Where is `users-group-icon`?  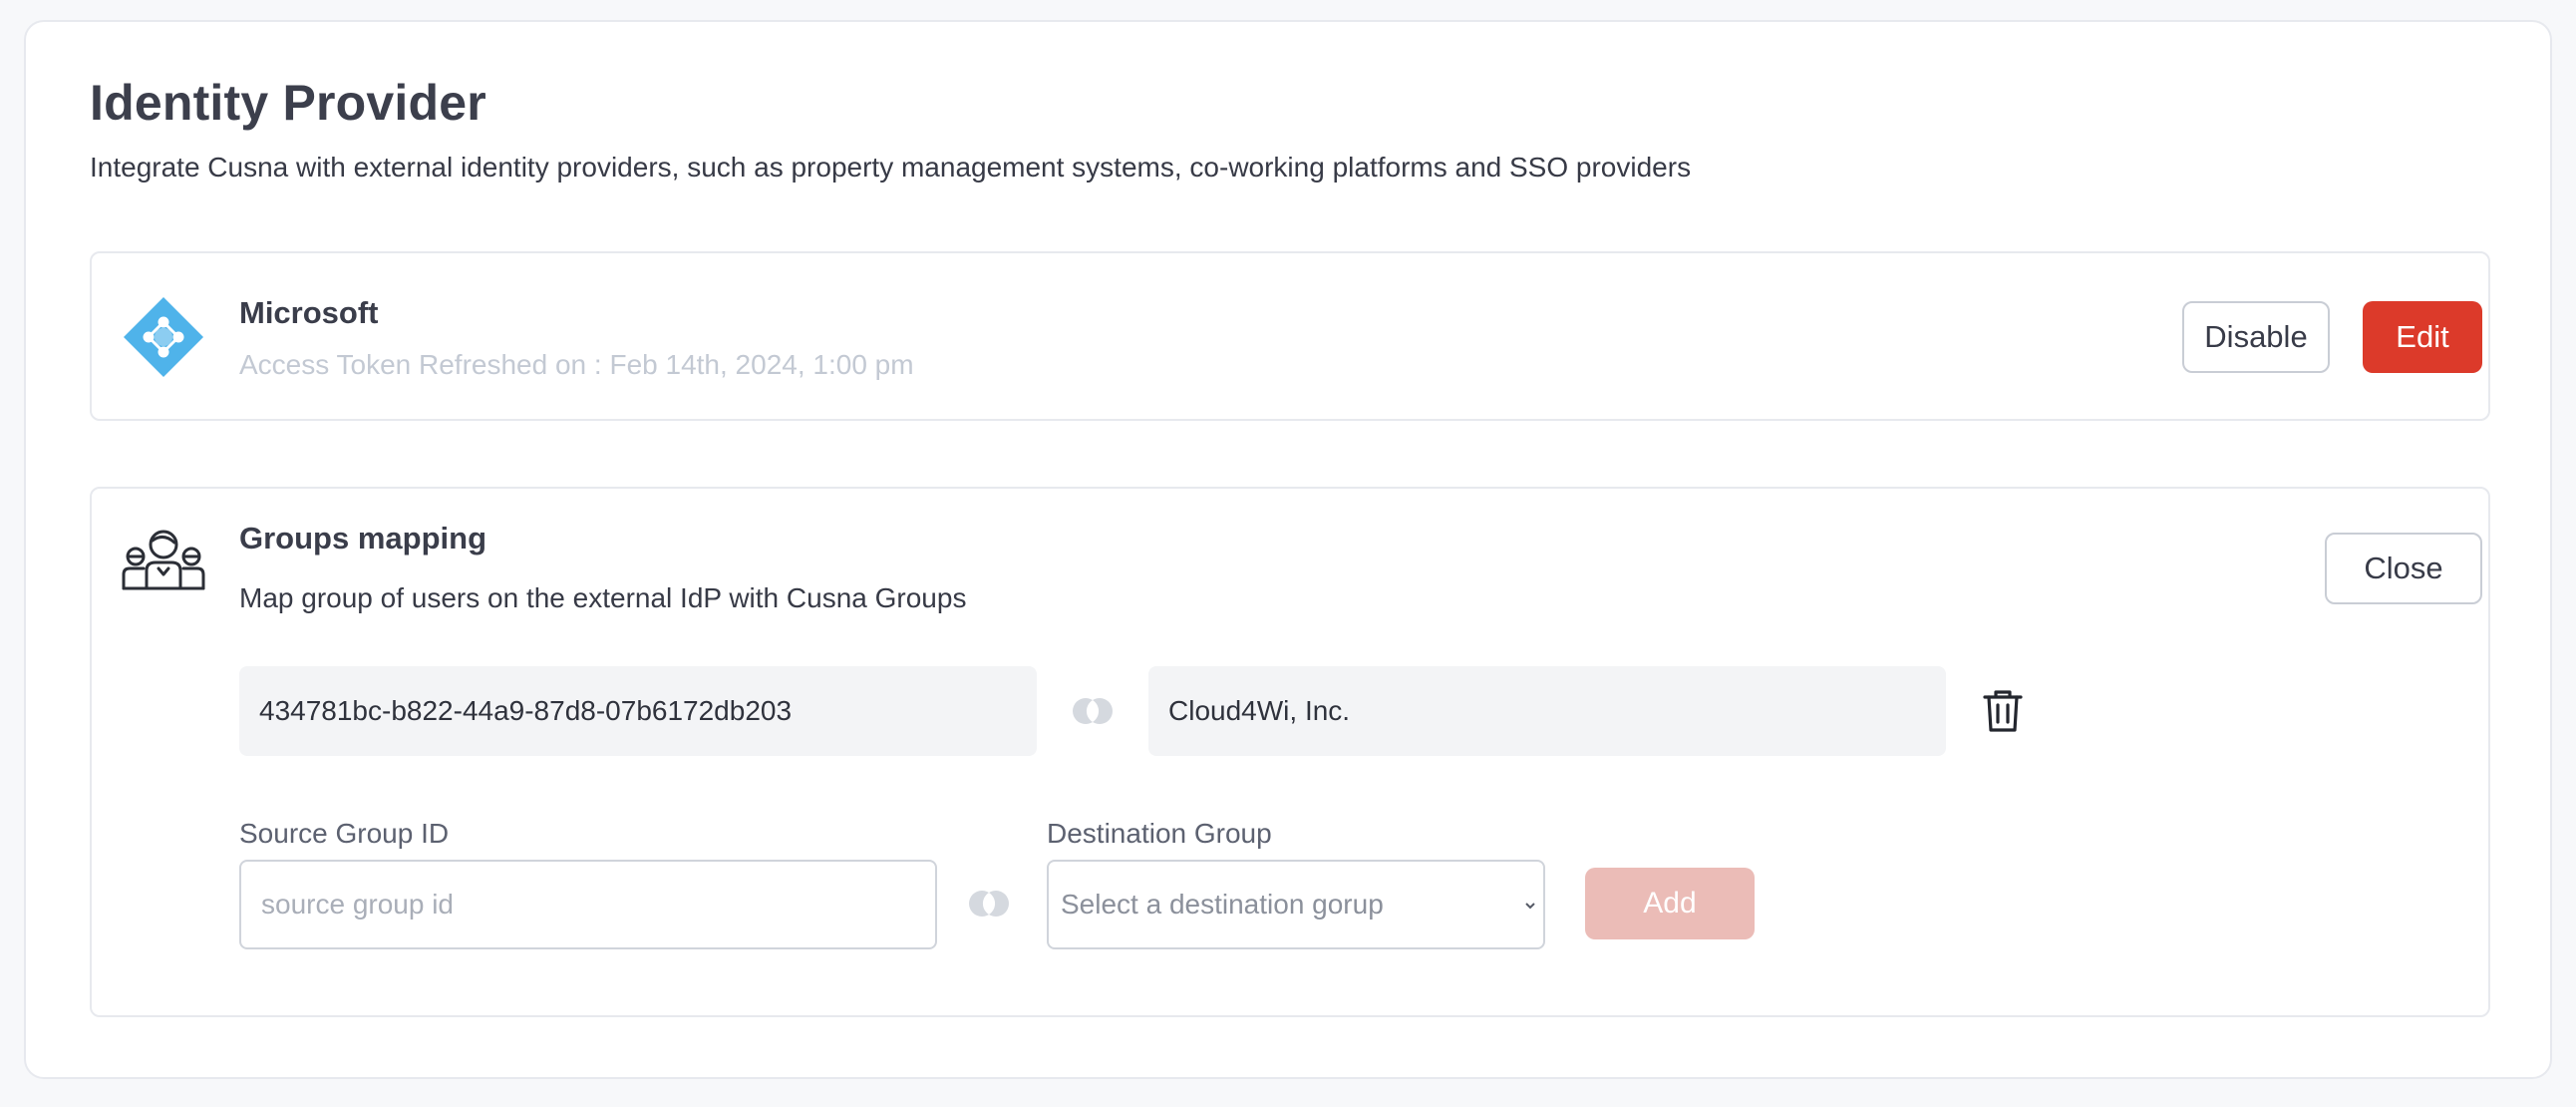 users-group-icon is located at coordinates (163, 560).